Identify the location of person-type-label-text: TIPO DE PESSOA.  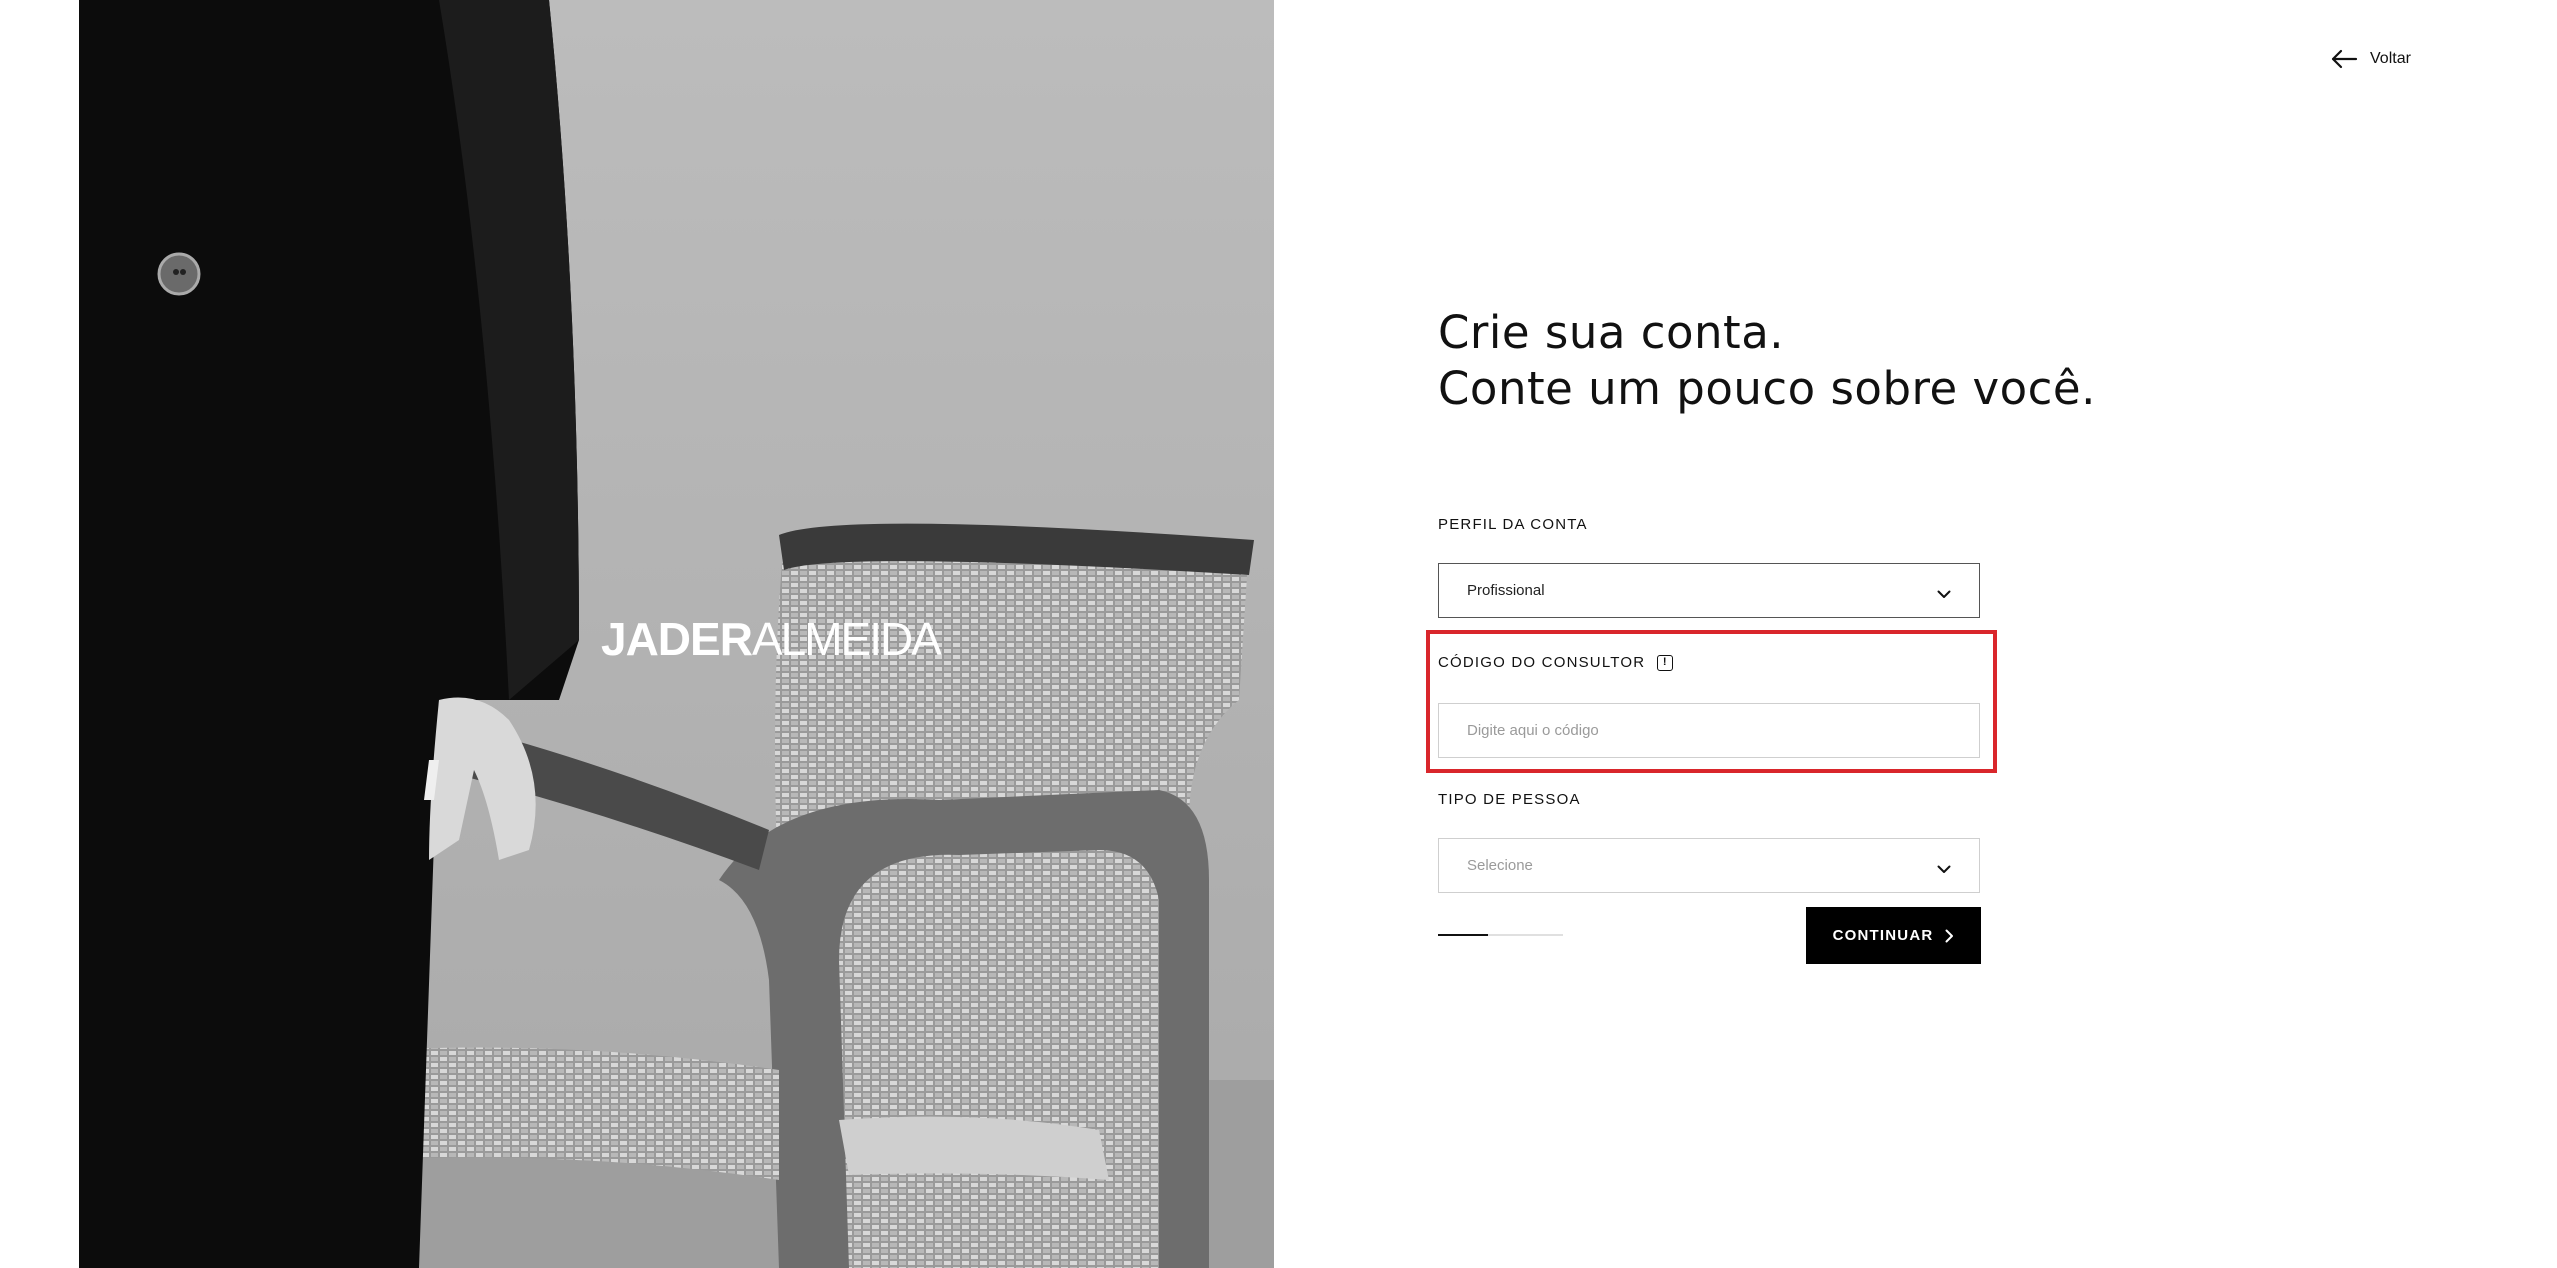
(1509, 799).